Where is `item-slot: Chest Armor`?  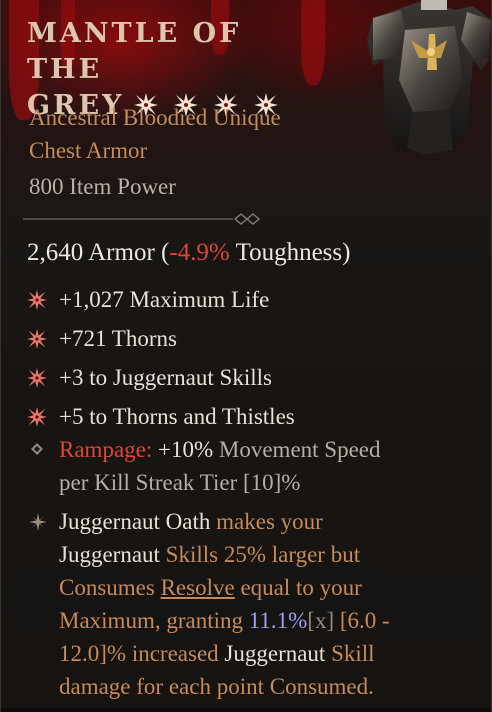 item-slot: Chest Armor is located at coordinates (88, 150).